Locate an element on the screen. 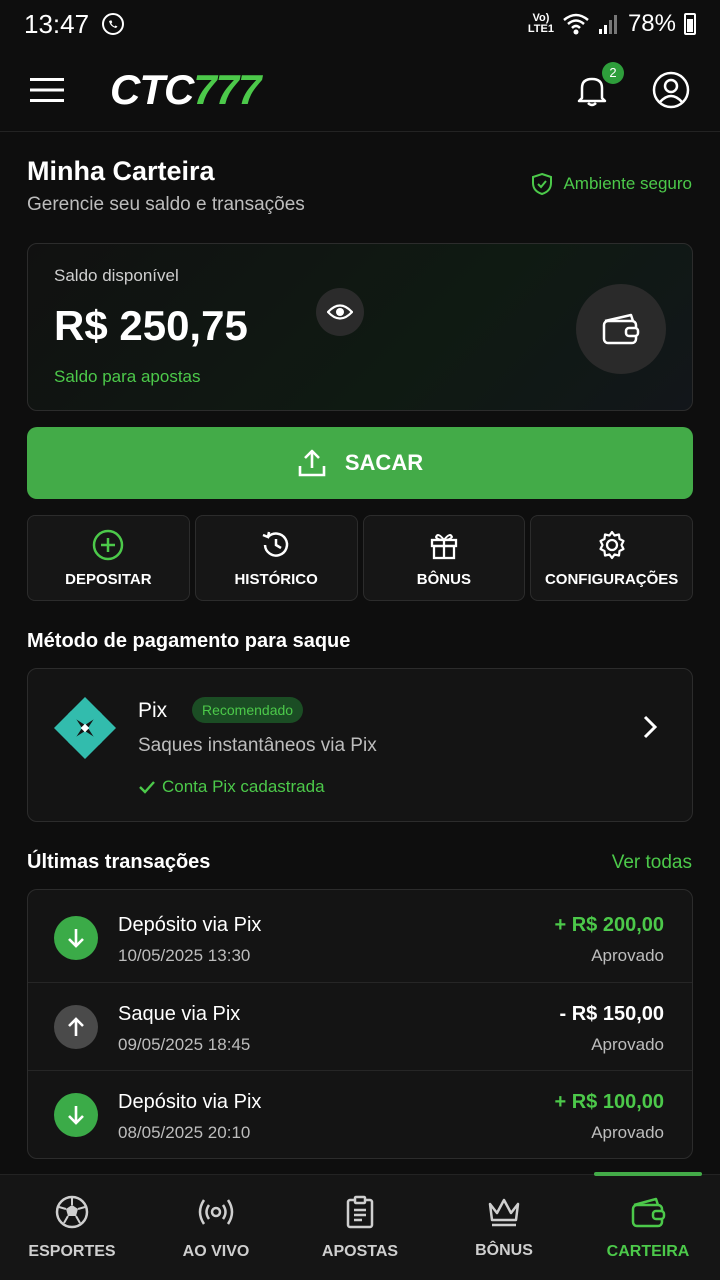  balance-value: R$ 250,75 is located at coordinates (151, 325).